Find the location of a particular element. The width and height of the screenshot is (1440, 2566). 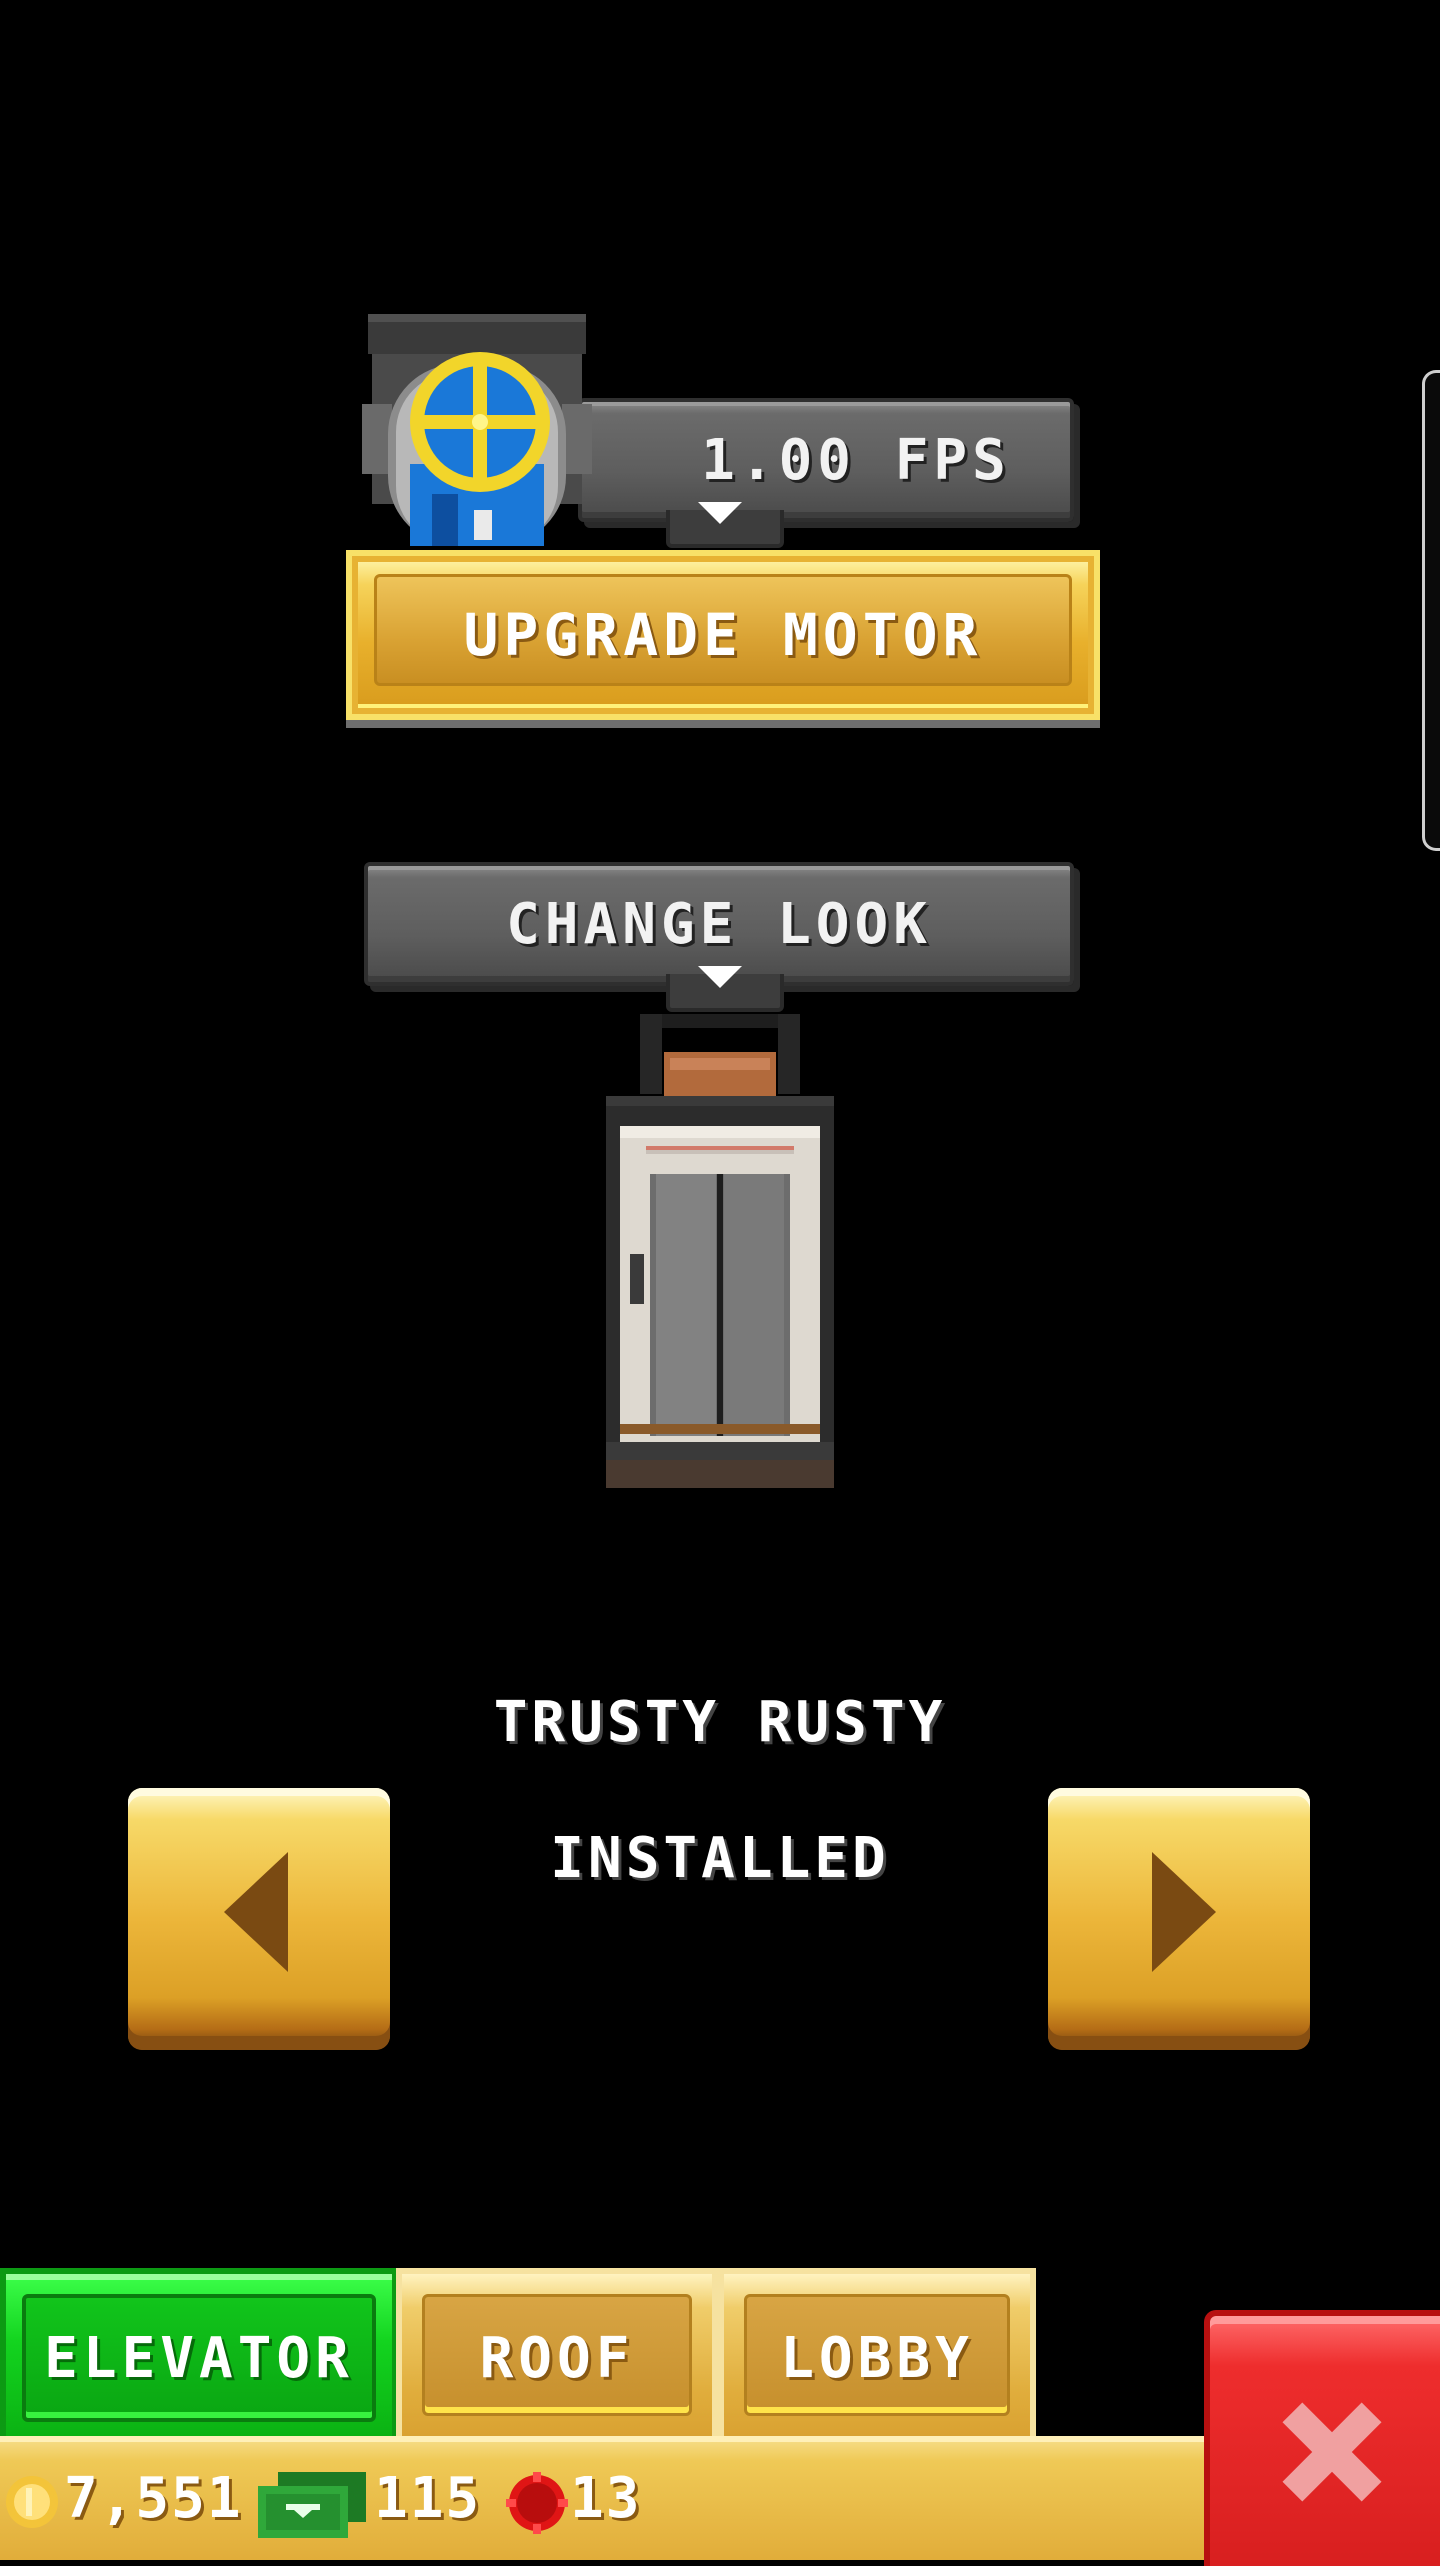

tokens-count: 13 is located at coordinates (606, 2498).